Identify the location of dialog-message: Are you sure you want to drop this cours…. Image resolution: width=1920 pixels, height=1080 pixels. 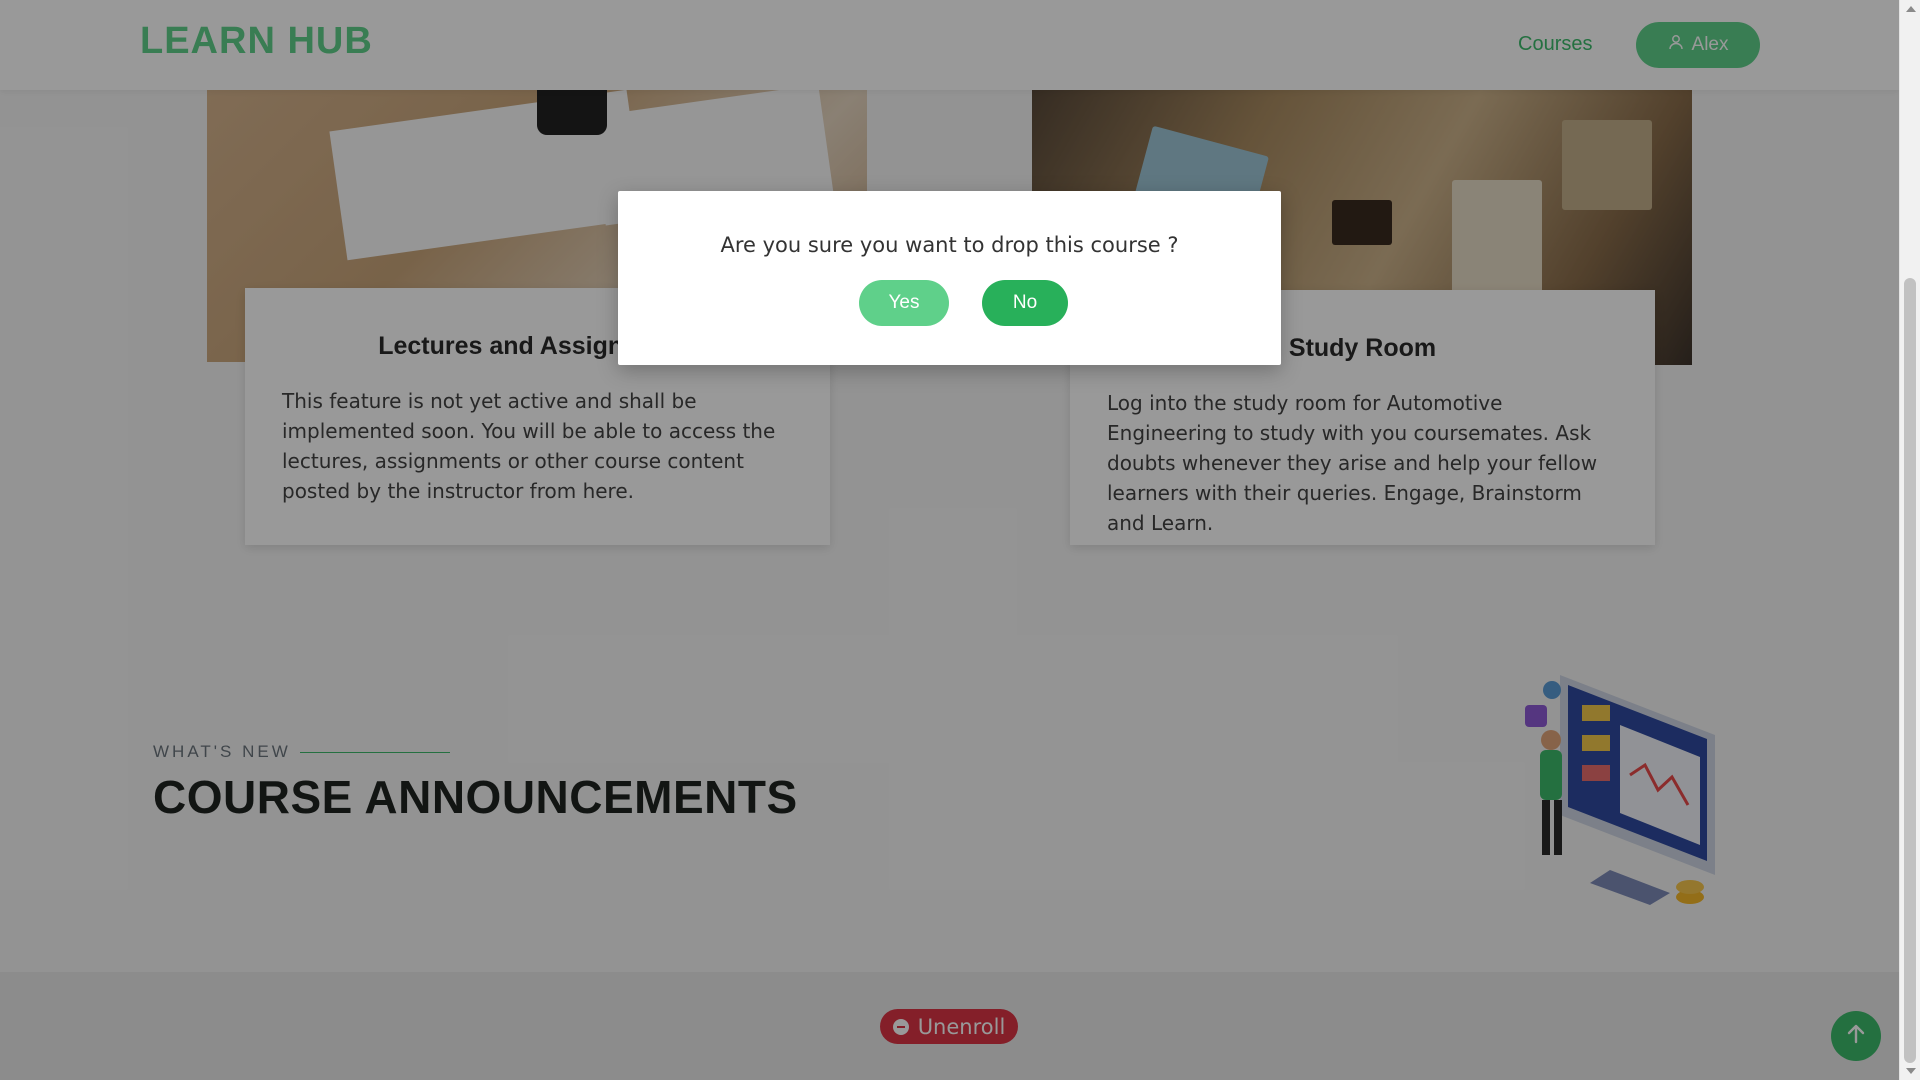
(949, 245).